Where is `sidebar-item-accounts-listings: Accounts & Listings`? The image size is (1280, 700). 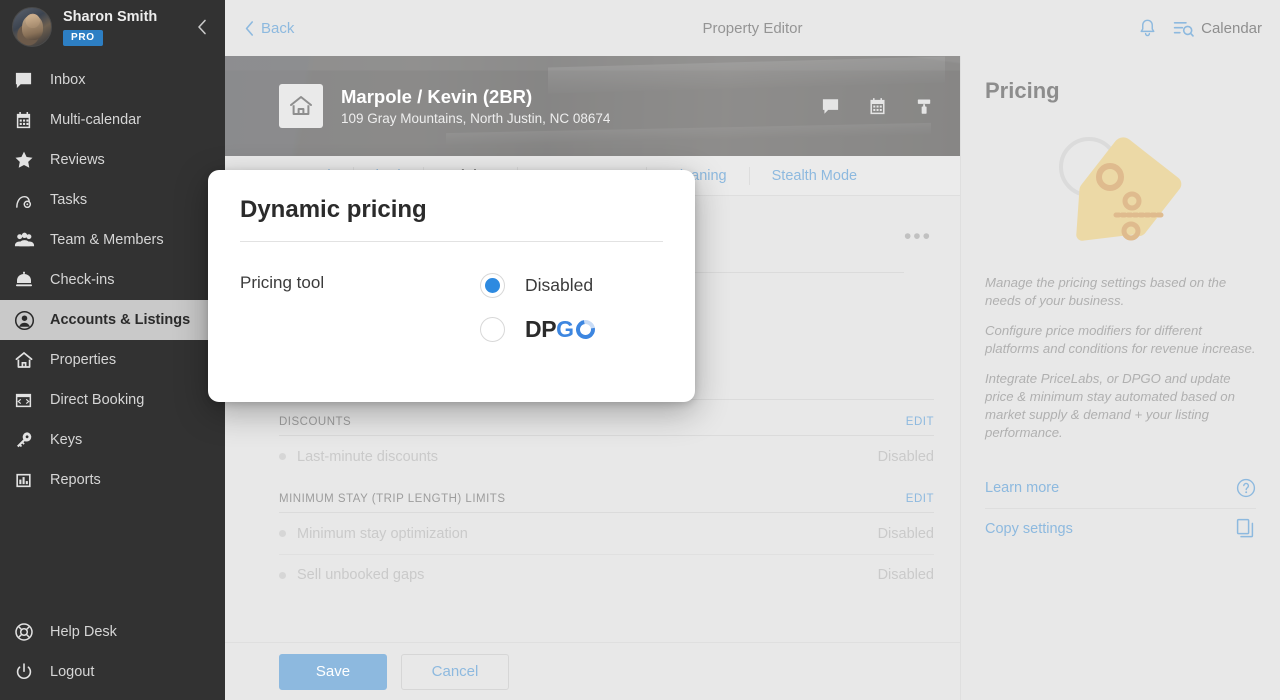 sidebar-item-accounts-listings: Accounts & Listings is located at coordinates (112, 320).